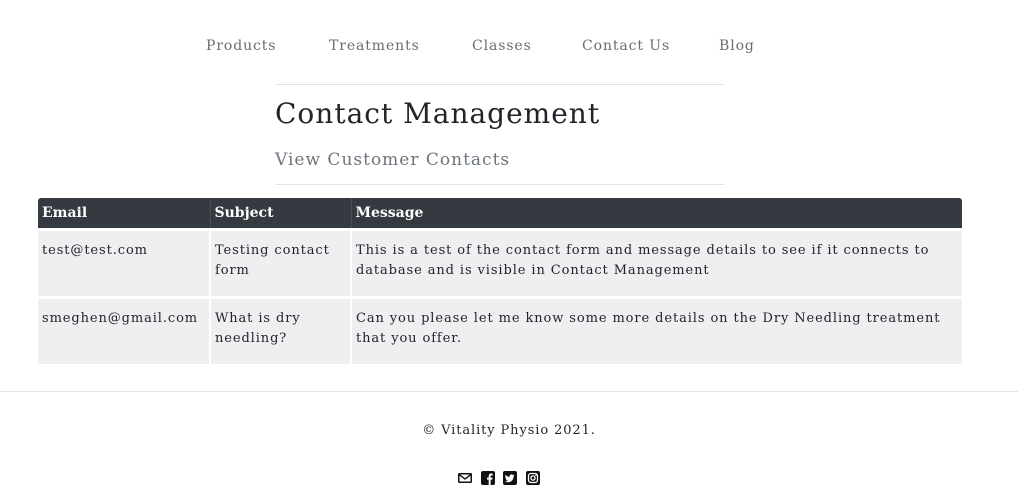 The height and width of the screenshot is (499, 1018). What do you see at coordinates (438, 113) in the screenshot?
I see `page-title: Contact Management` at bounding box center [438, 113].